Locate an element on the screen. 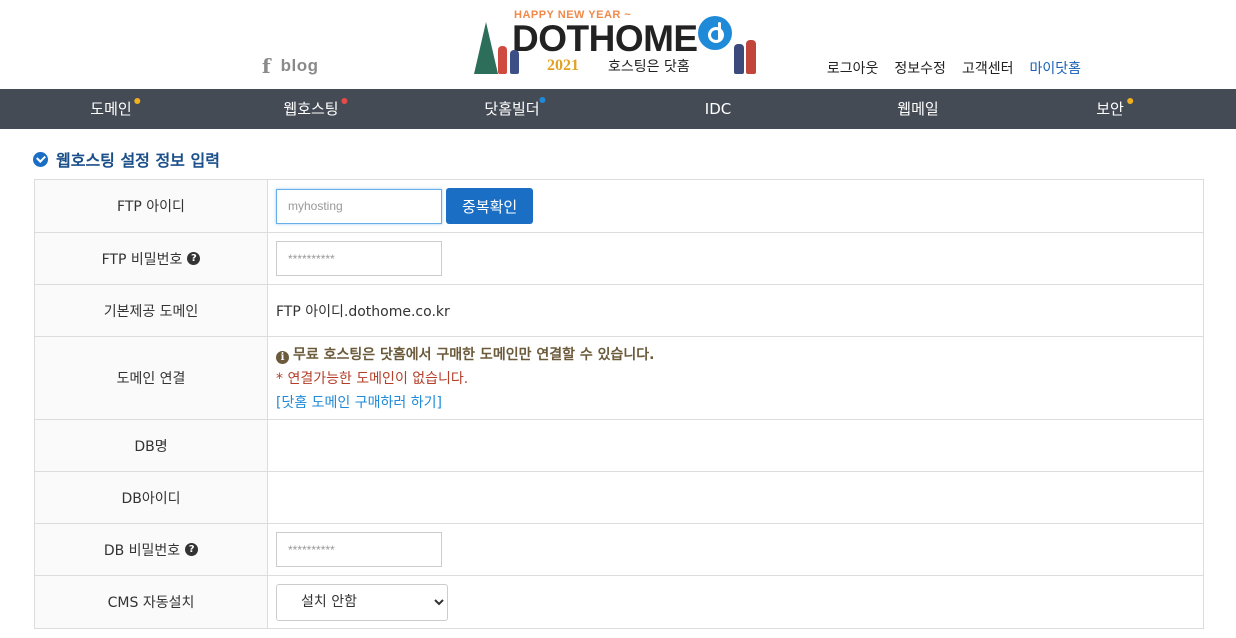 Image resolution: width=1236 pixels, height=638 pixels. site-logo: HAPPY NEW YEAR ~ DOTHOME 2021 호스팅은 닷홈 is located at coordinates (618, 44).